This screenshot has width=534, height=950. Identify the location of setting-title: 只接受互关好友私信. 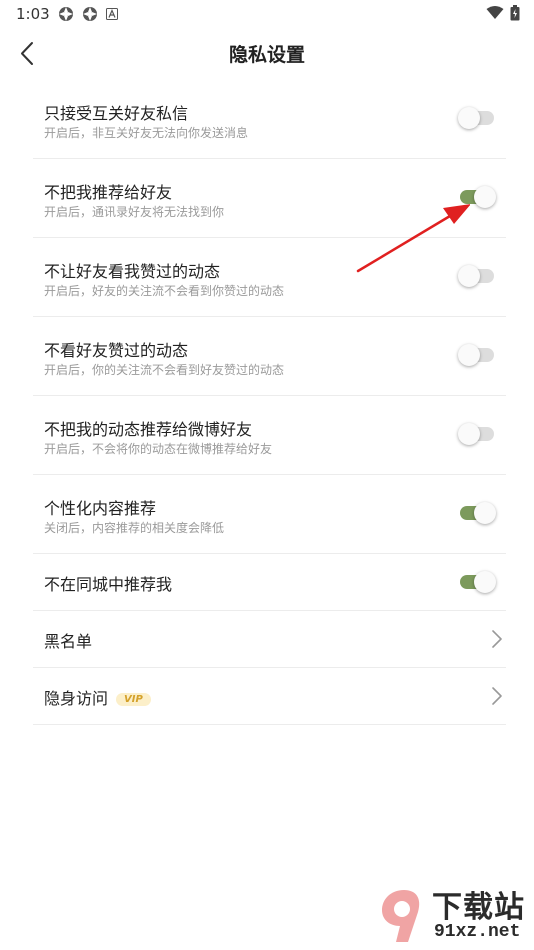
(116, 113).